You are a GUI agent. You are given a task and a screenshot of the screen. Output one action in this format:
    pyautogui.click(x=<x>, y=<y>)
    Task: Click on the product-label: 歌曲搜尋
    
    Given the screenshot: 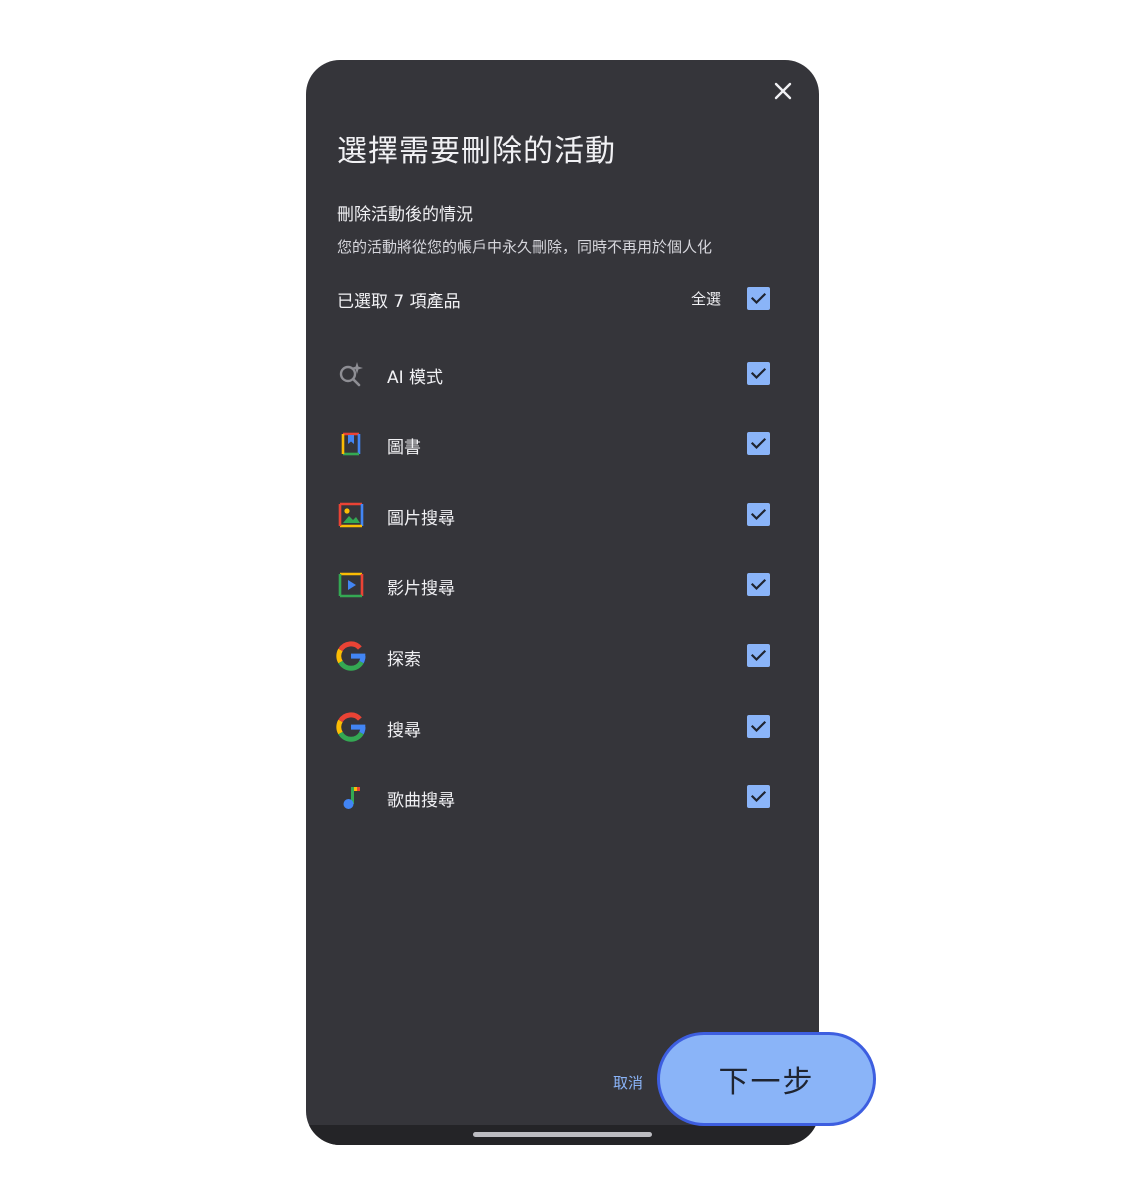 What is the action you would take?
    pyautogui.click(x=421, y=801)
    